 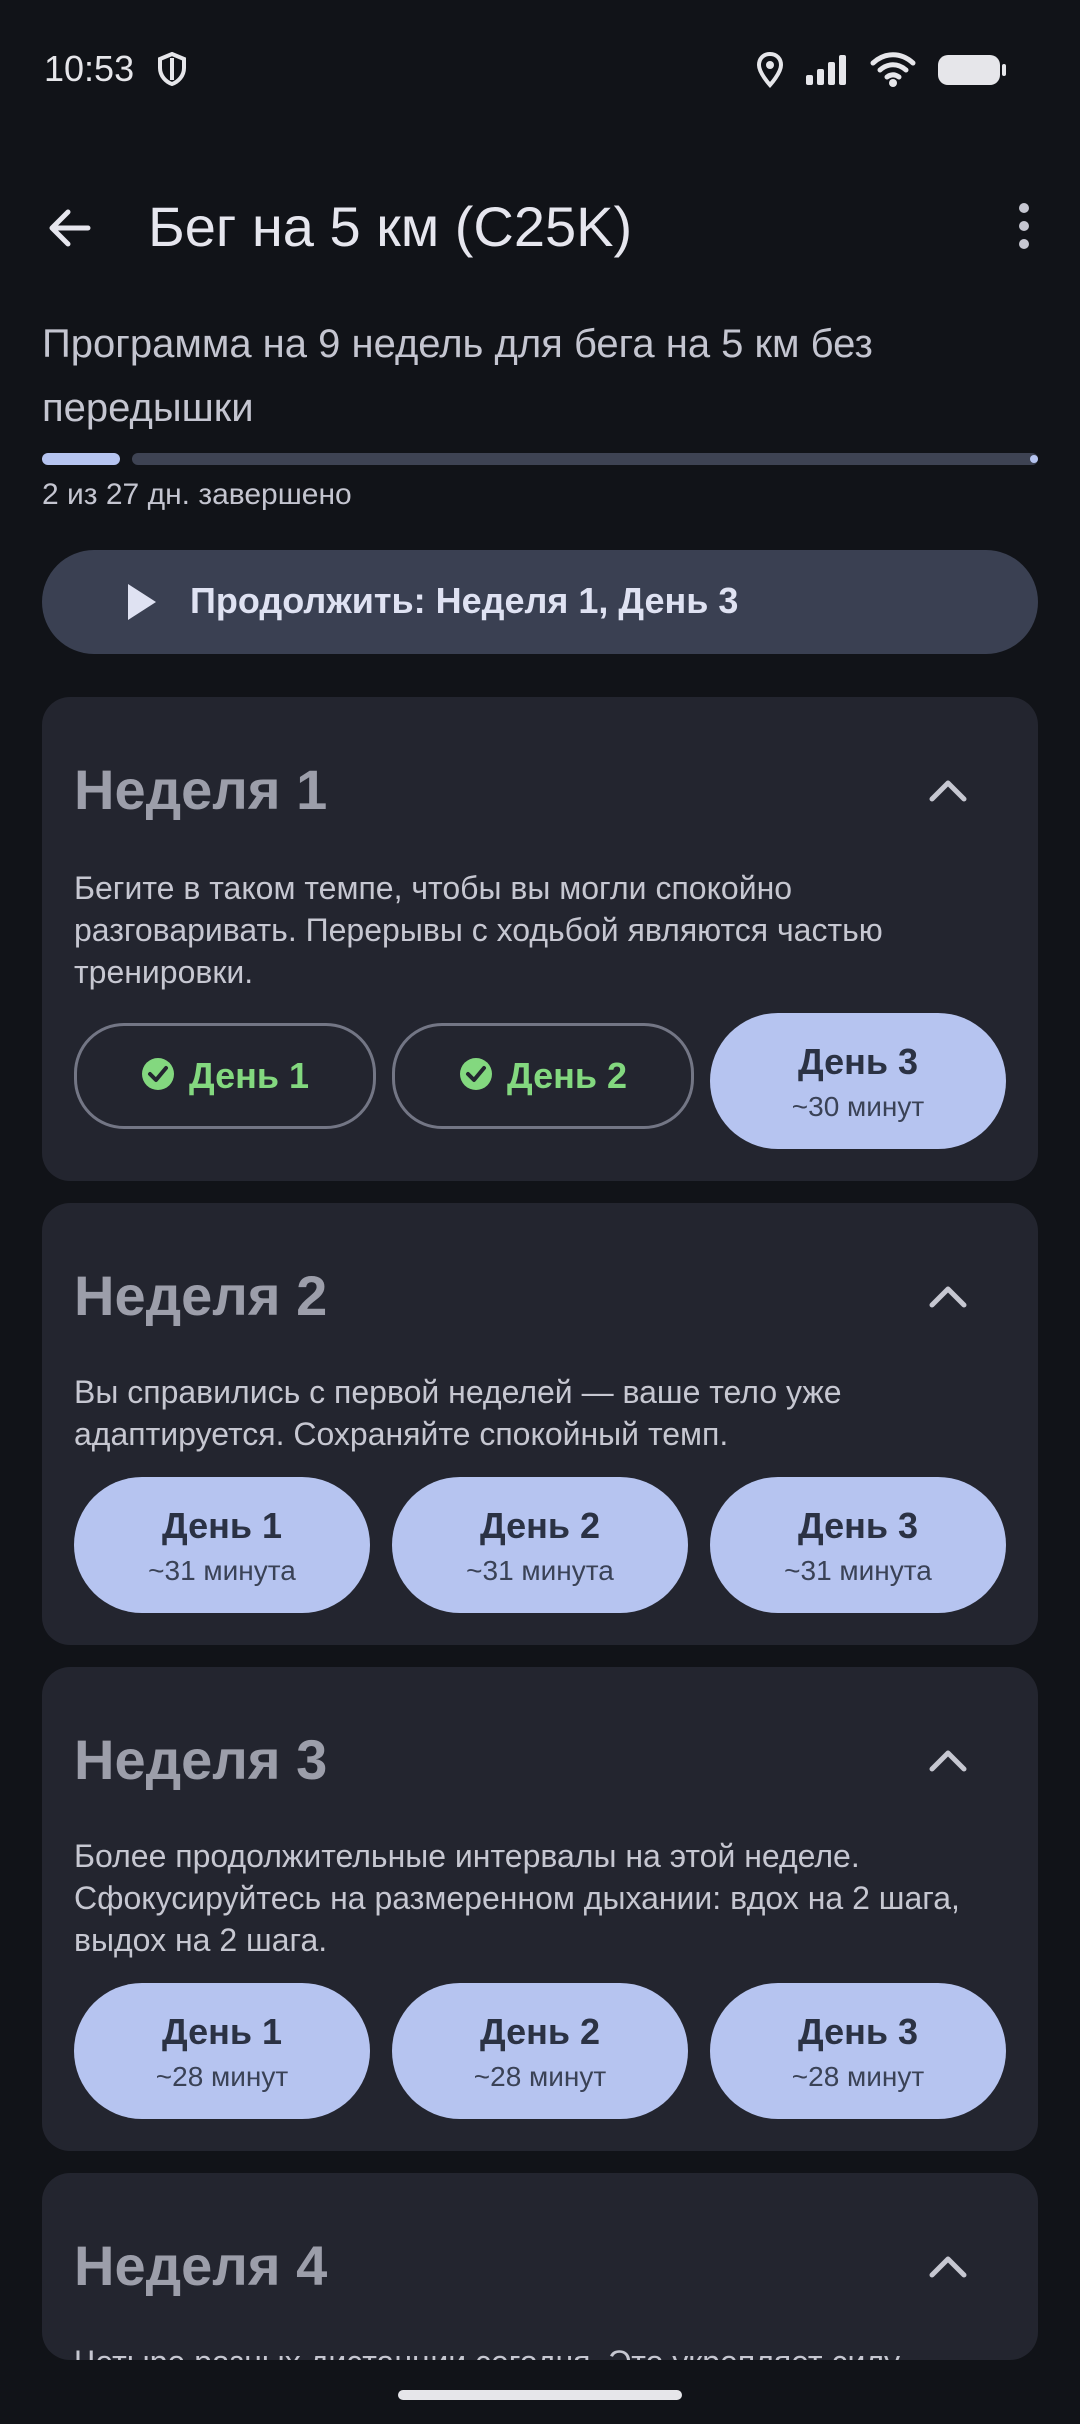 What do you see at coordinates (893, 72) in the screenshot?
I see `wifi-icon` at bounding box center [893, 72].